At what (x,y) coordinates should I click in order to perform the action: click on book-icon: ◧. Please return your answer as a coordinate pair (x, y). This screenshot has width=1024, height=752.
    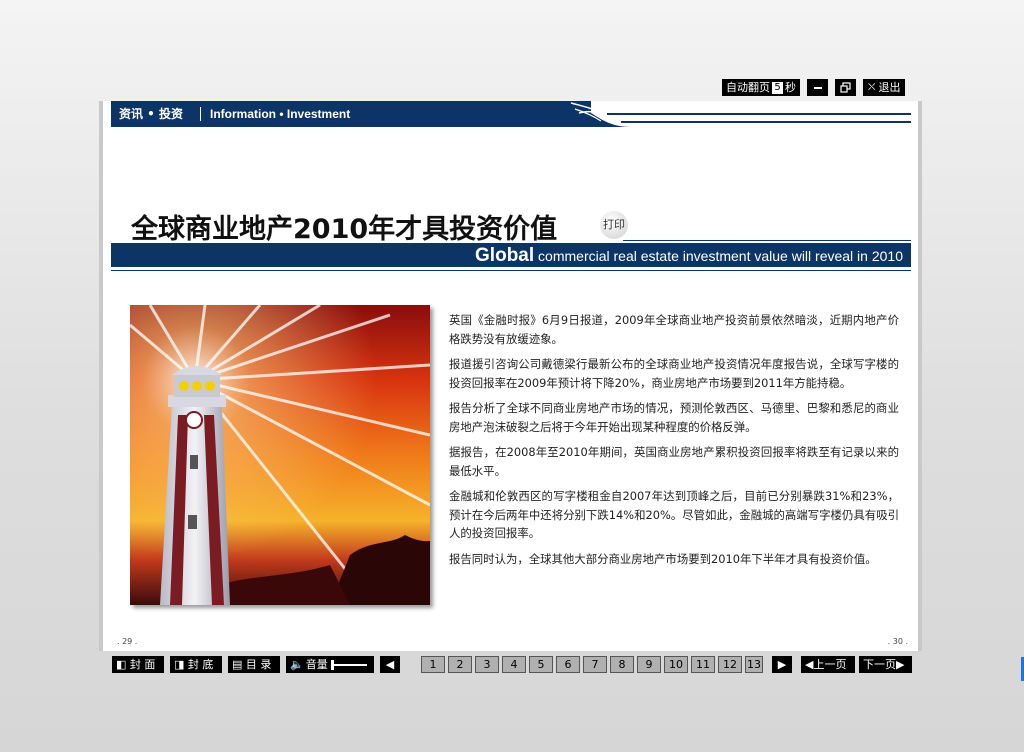
    Looking at the image, I should click on (121, 664).